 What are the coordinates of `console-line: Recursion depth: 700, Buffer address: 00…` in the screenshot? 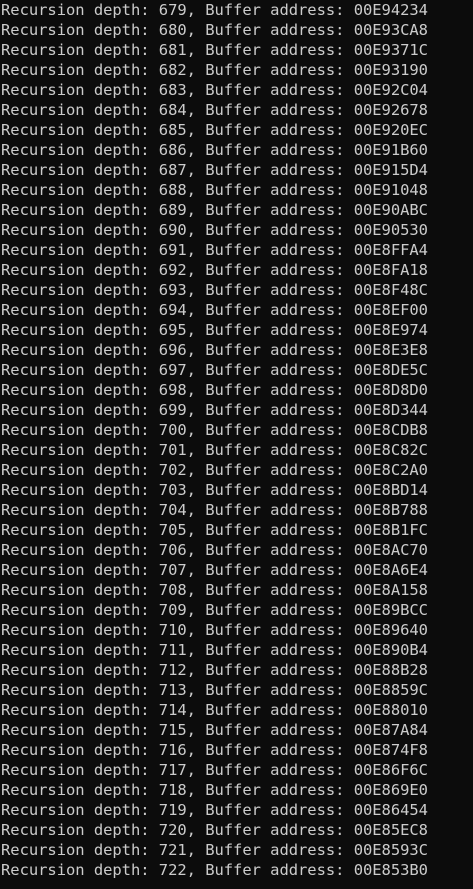 It's located at (214, 430).